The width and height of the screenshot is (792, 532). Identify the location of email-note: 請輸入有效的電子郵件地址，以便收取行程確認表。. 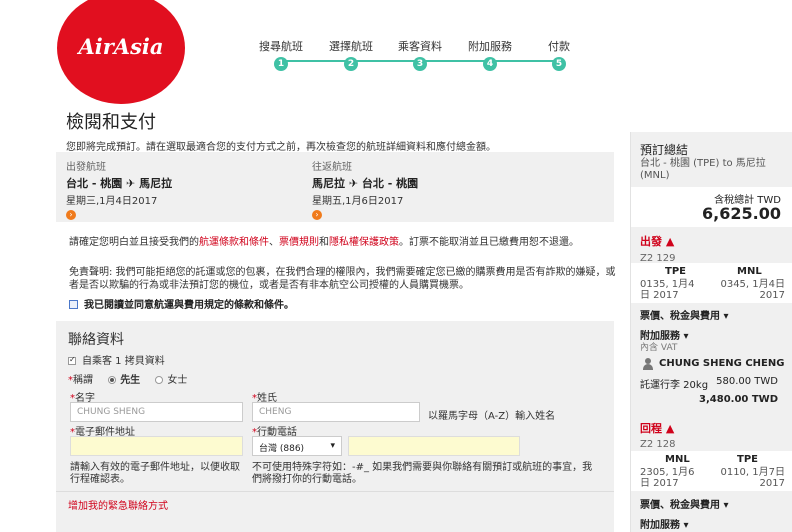
(155, 473).